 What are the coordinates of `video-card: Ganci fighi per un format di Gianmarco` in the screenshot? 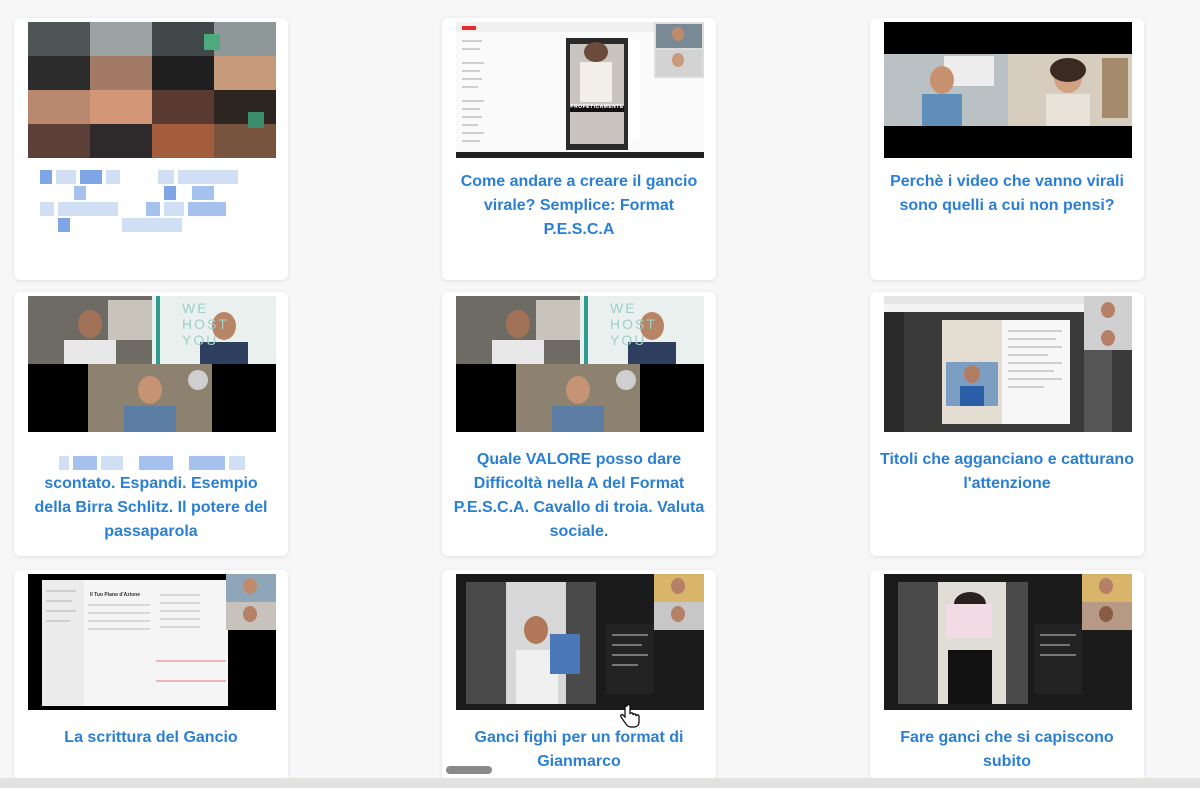 It's located at (579, 675).